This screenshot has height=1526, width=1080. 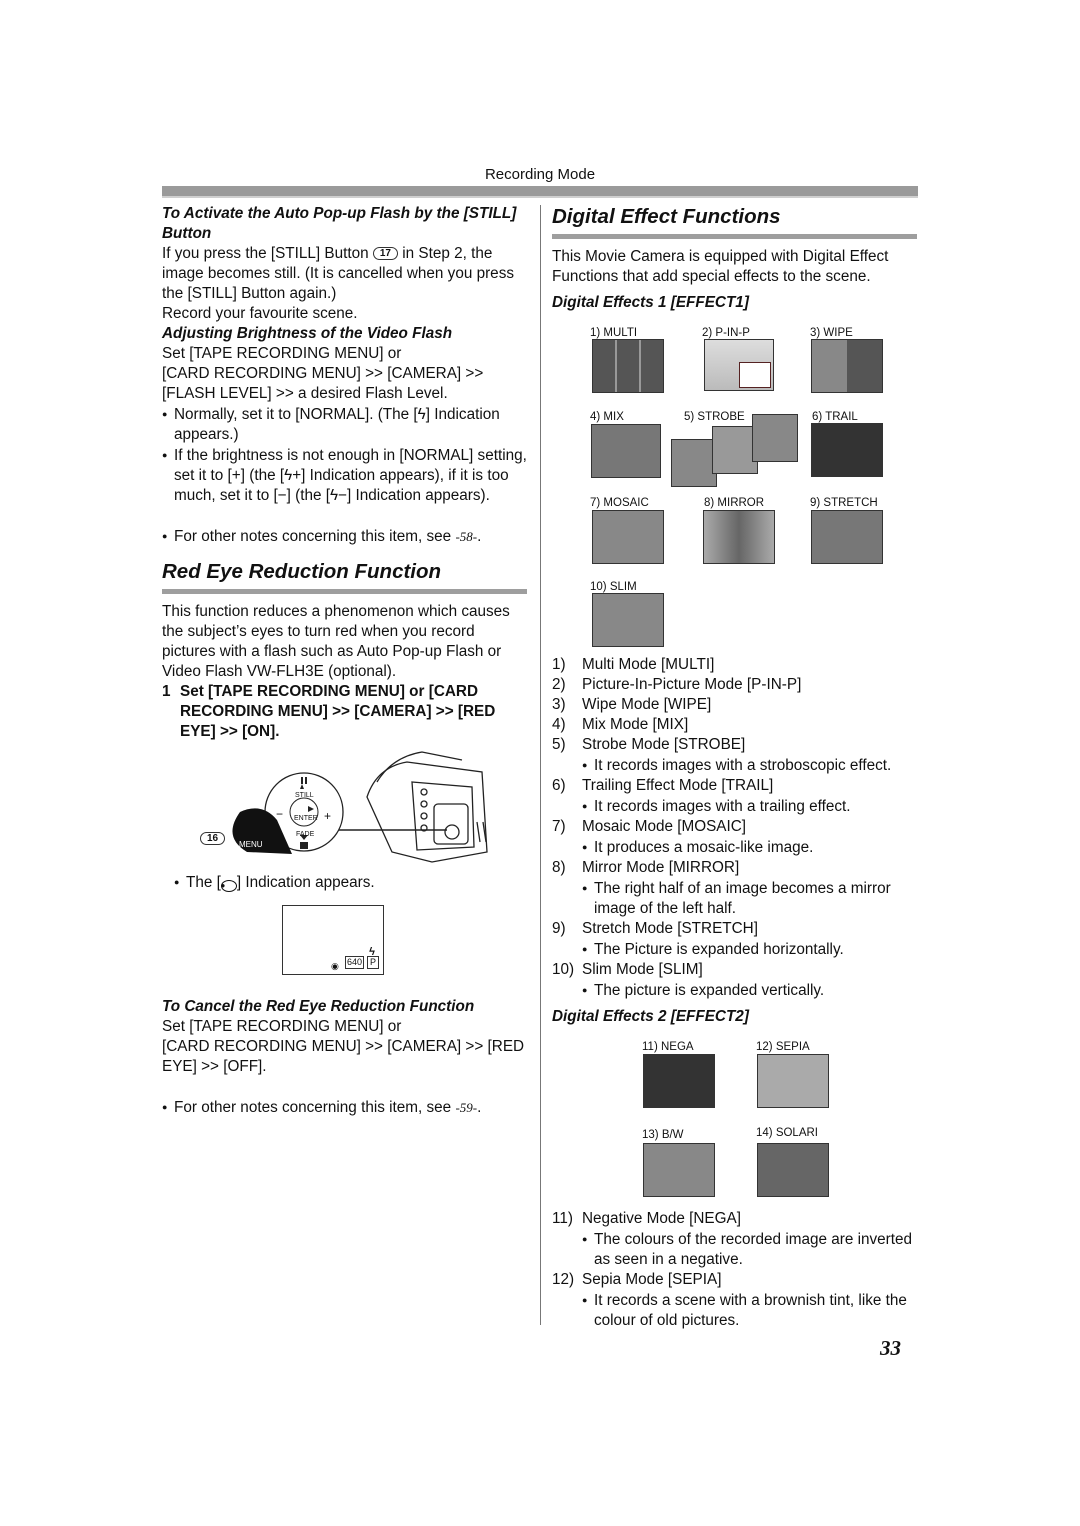 I want to click on item-number: 9), so click(x=559, y=928).